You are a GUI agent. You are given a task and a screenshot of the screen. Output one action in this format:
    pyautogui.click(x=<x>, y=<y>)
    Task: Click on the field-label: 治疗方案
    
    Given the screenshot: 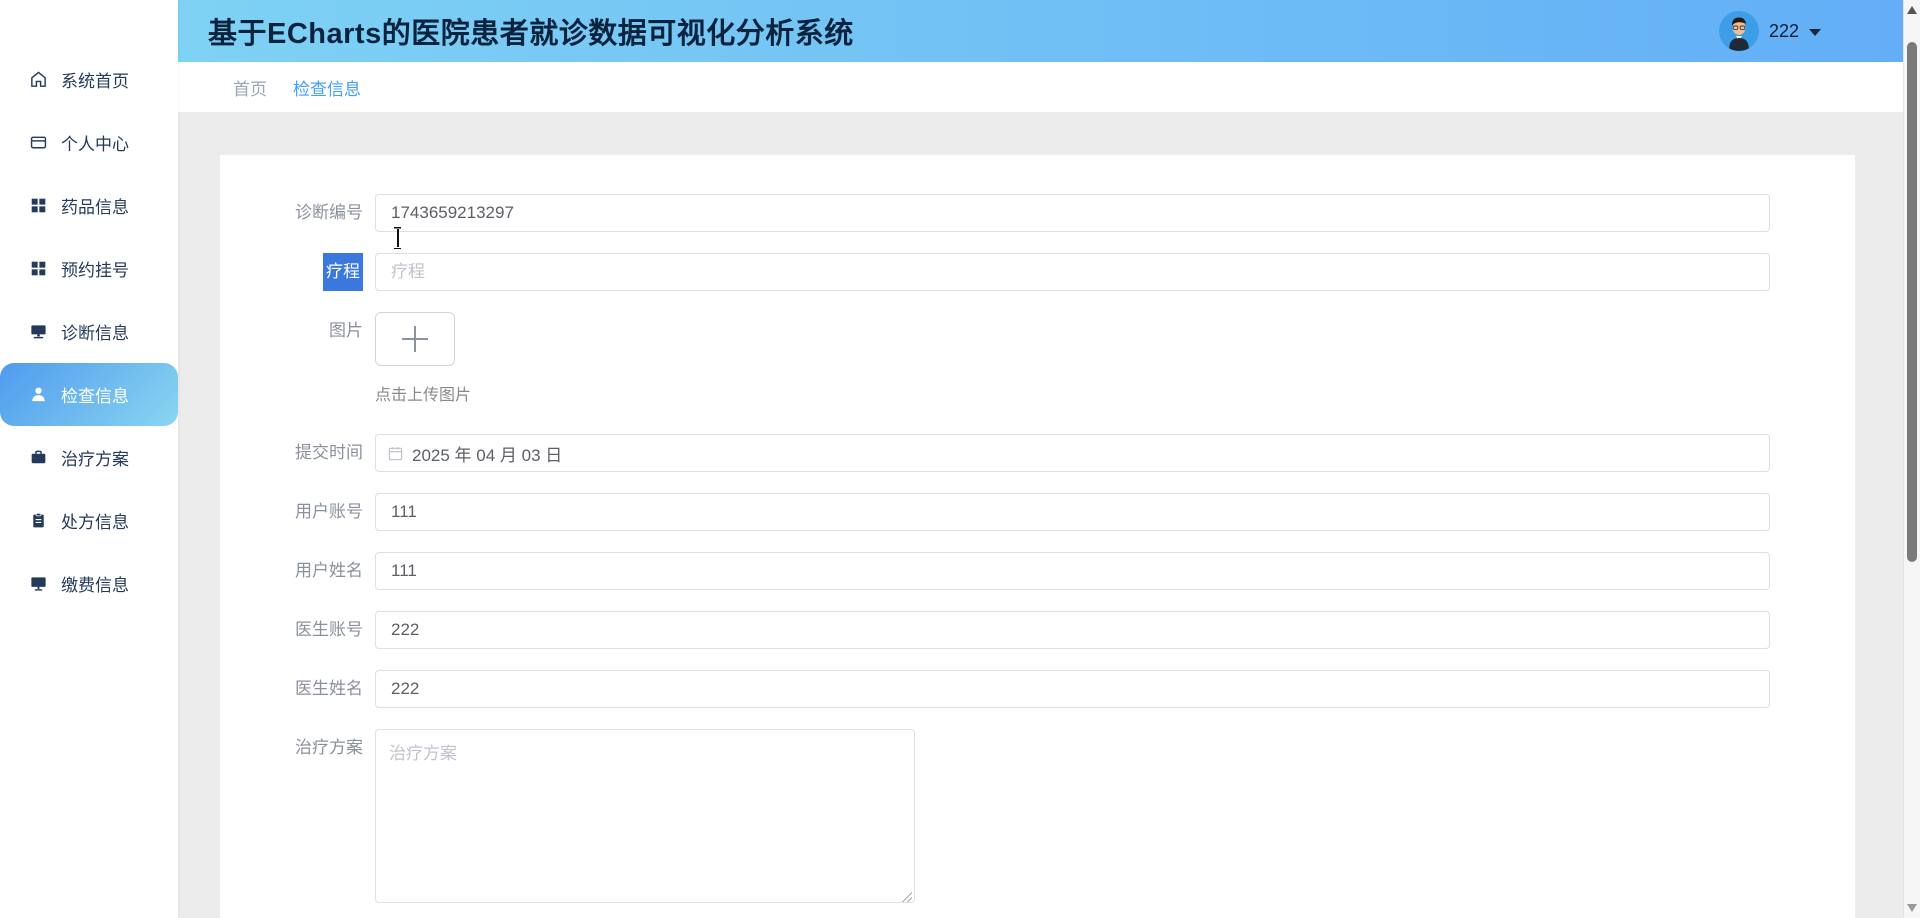 What is the action you would take?
    pyautogui.click(x=329, y=747)
    